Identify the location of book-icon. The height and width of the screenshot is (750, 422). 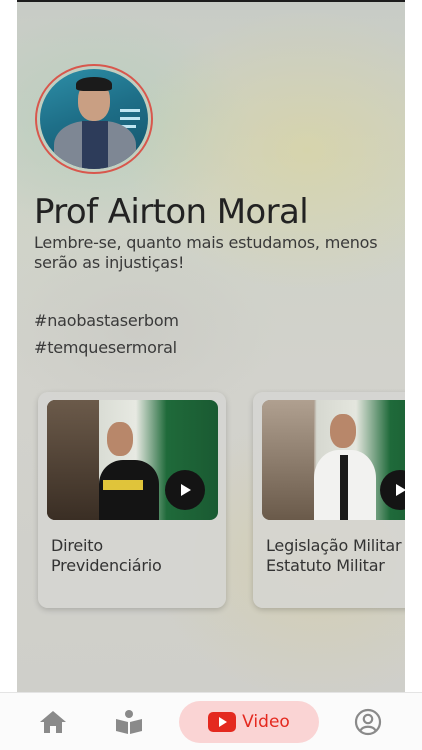
(129, 722).